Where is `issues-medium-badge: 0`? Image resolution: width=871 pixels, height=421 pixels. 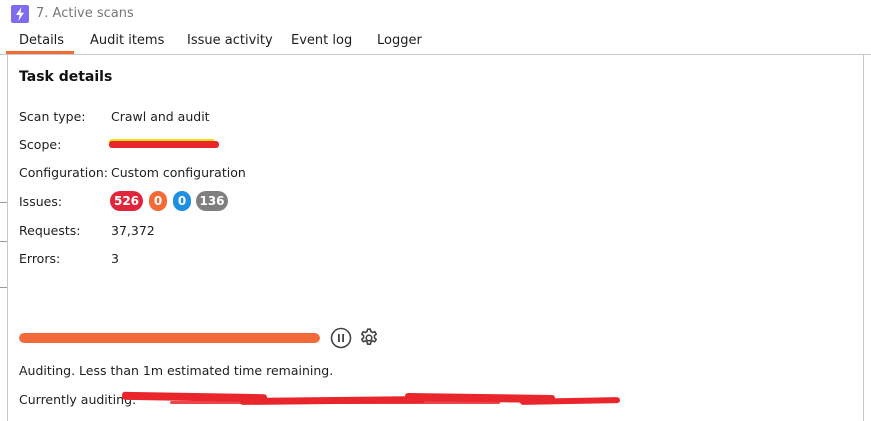 issues-medium-badge: 0 is located at coordinates (158, 201).